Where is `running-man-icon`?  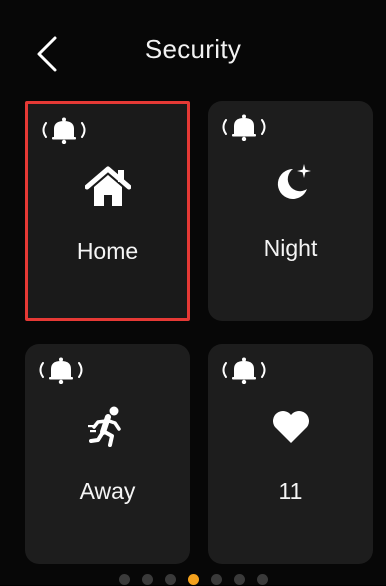
running-man-icon is located at coordinates (104, 426).